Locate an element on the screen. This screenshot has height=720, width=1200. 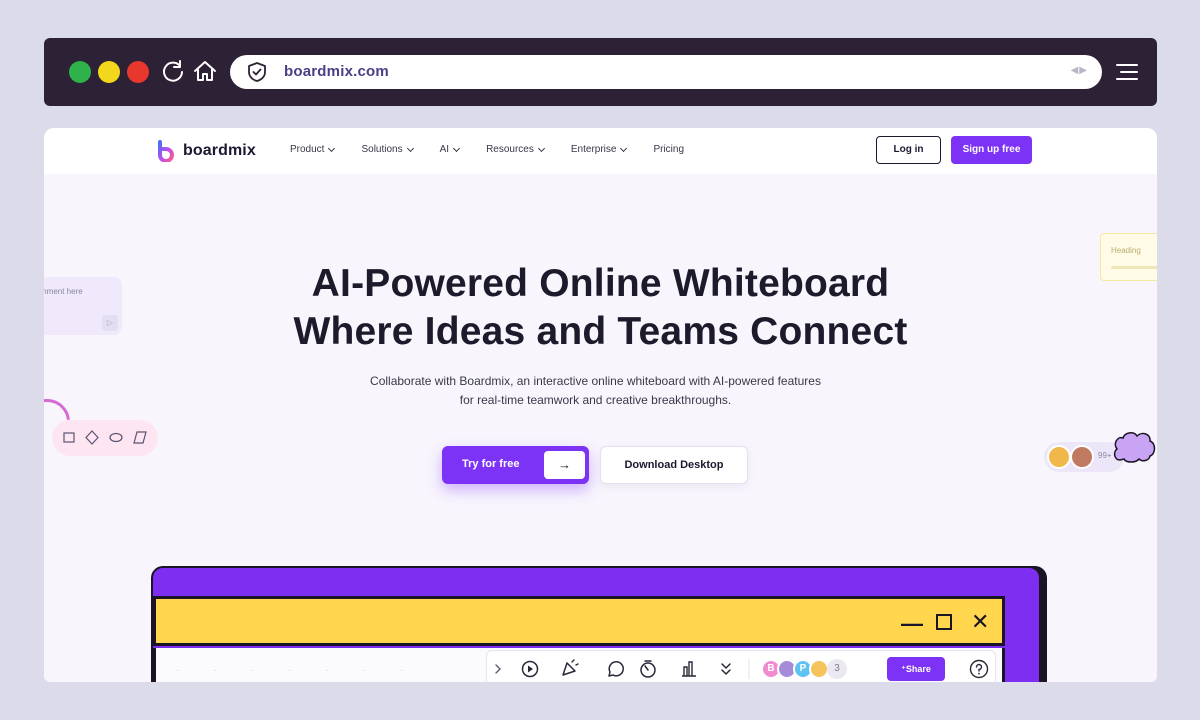
parallelogram-shape-icon is located at coordinates (140, 437).